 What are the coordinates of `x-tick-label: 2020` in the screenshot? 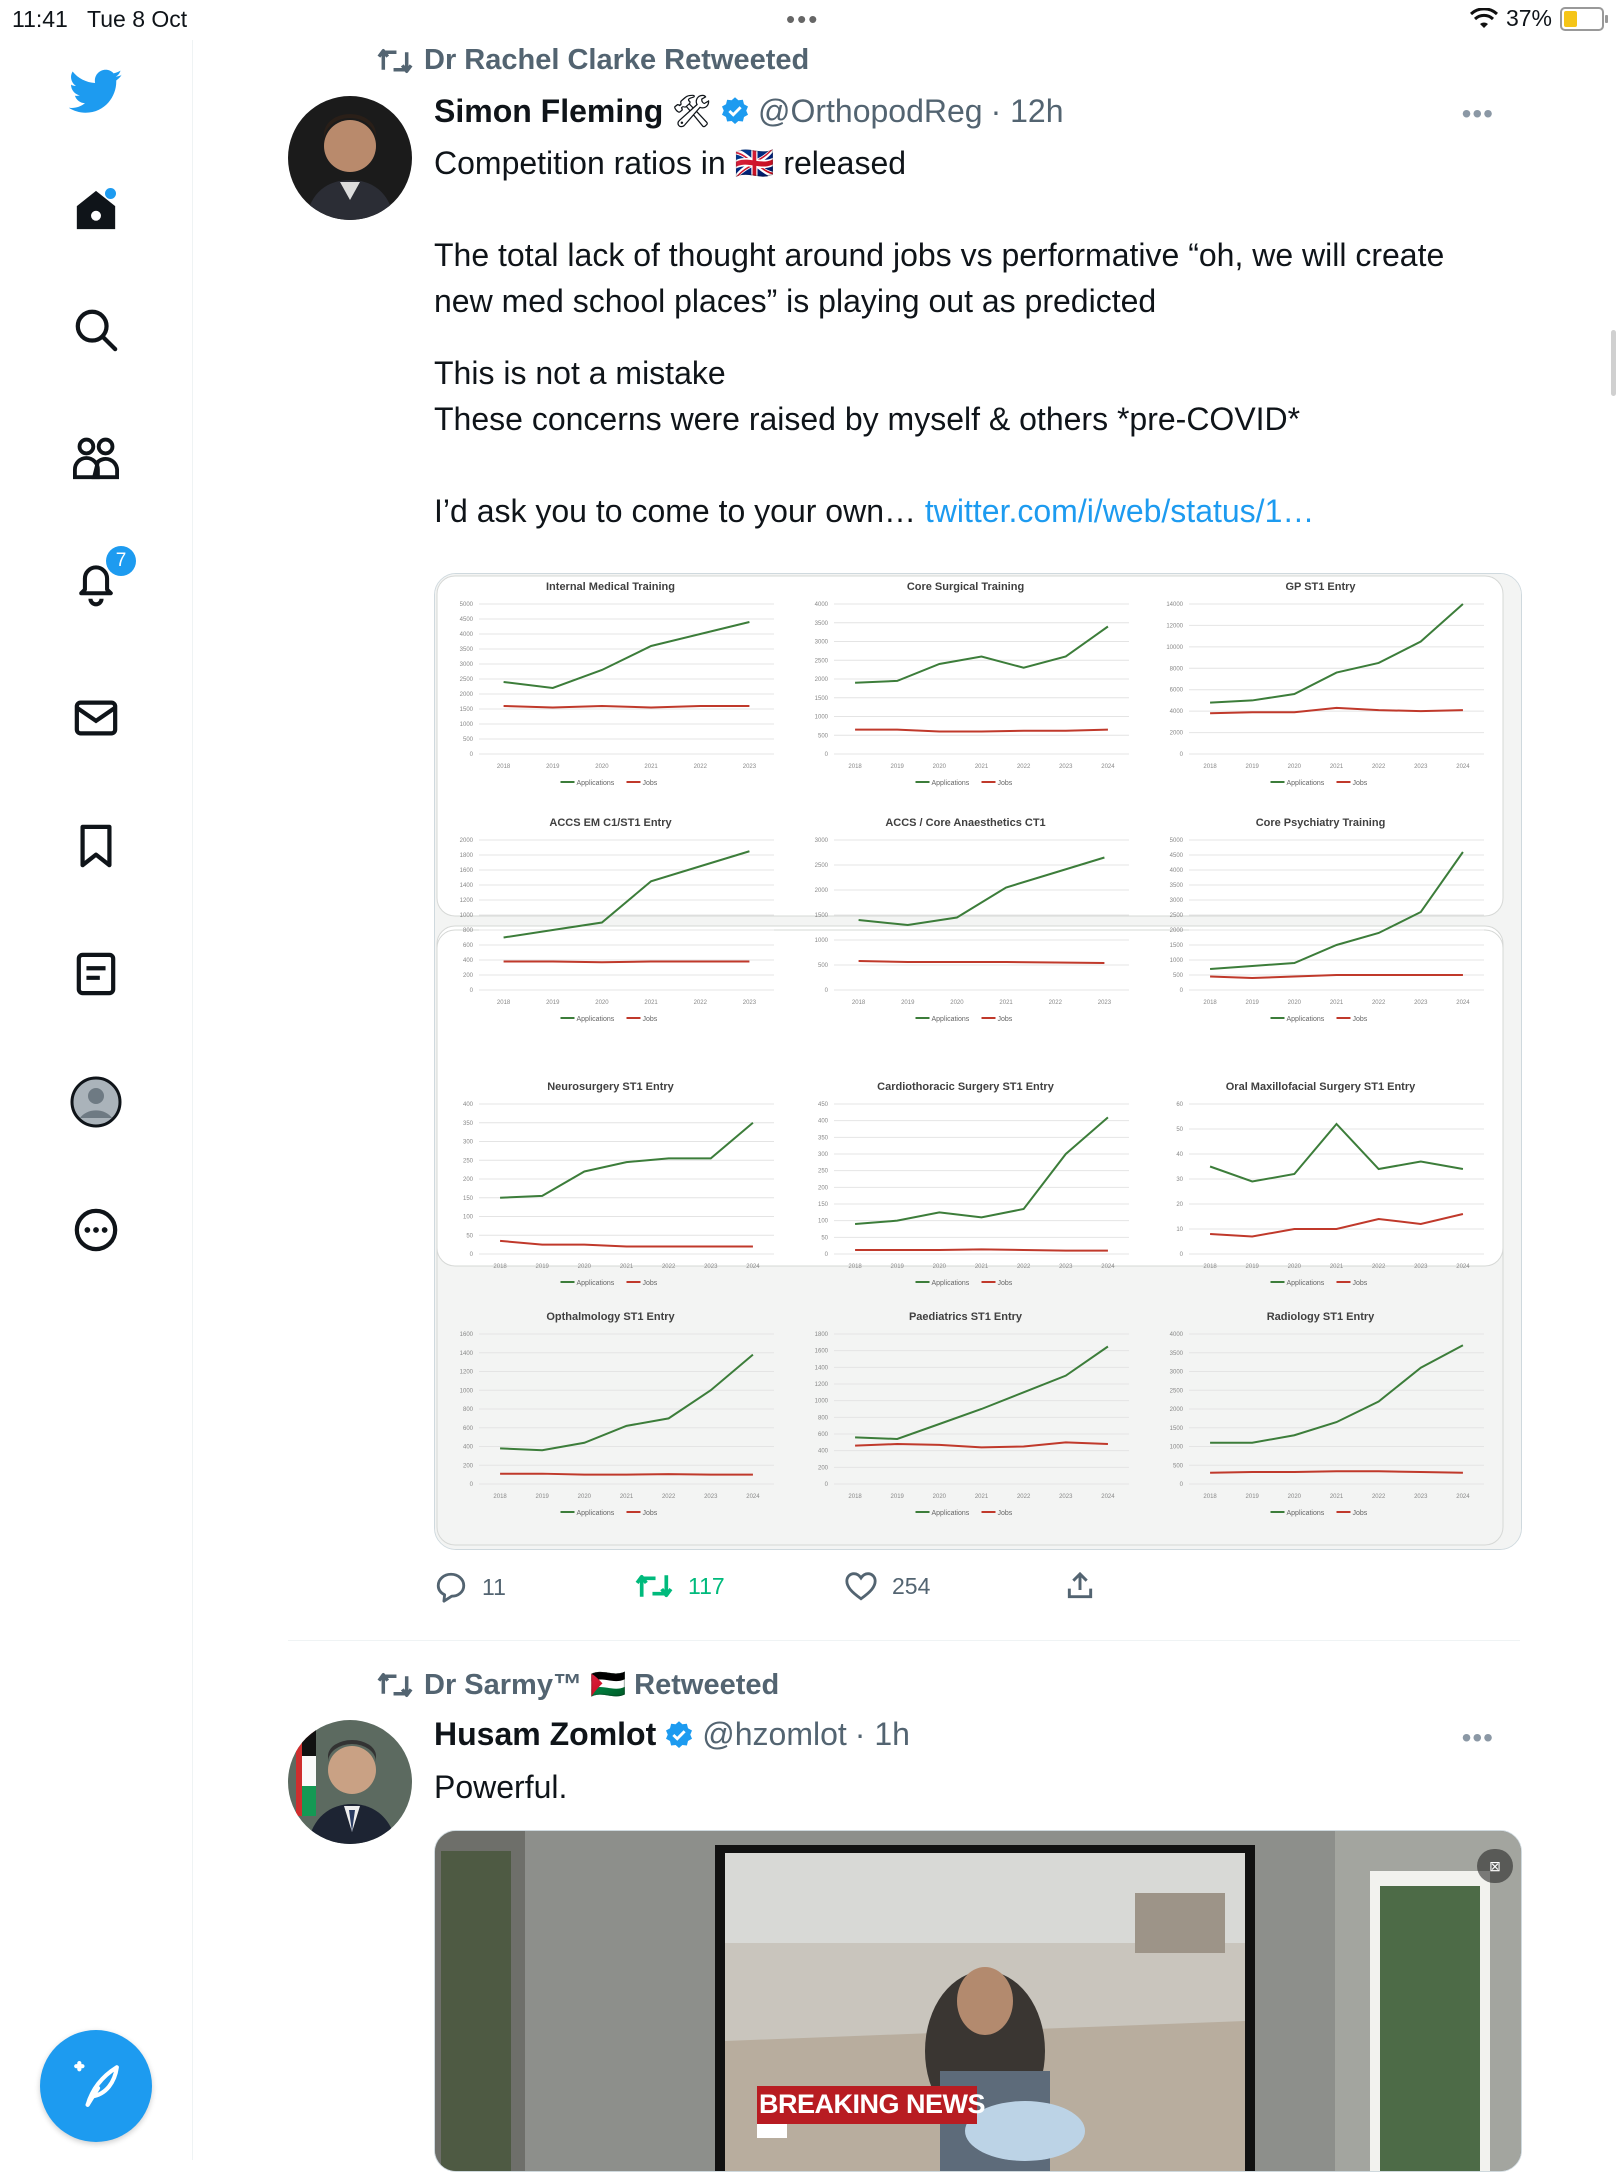 It's located at (585, 1497).